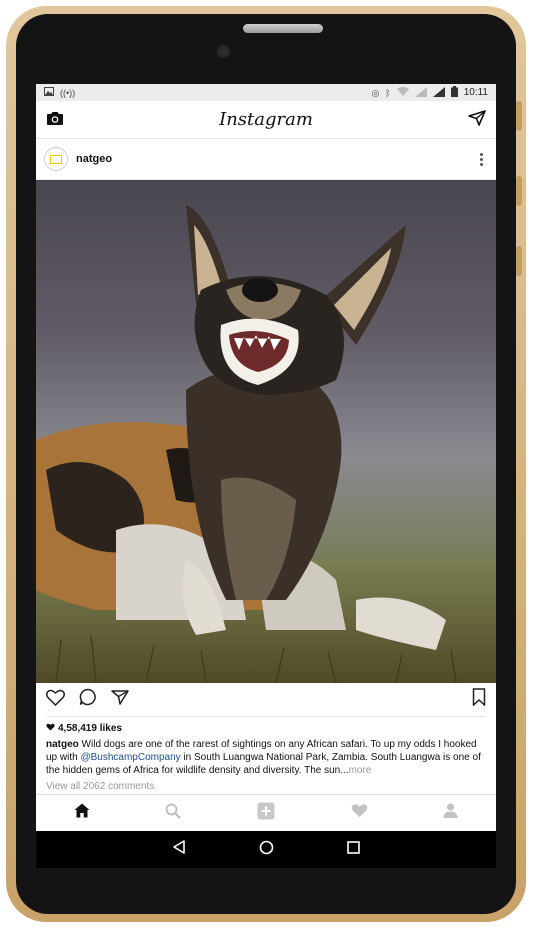  I want to click on search-icon, so click(173, 813).